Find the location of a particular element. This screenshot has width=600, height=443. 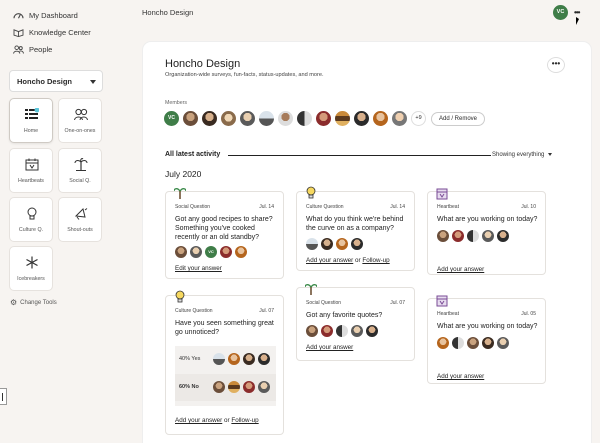

calendar-icon is located at coordinates (32, 164).